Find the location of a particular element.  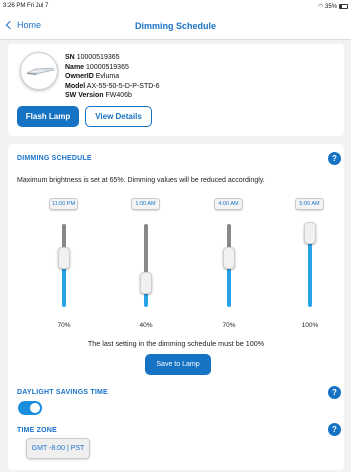

nav-bar: Home Dimming Schedule is located at coordinates (175, 26).